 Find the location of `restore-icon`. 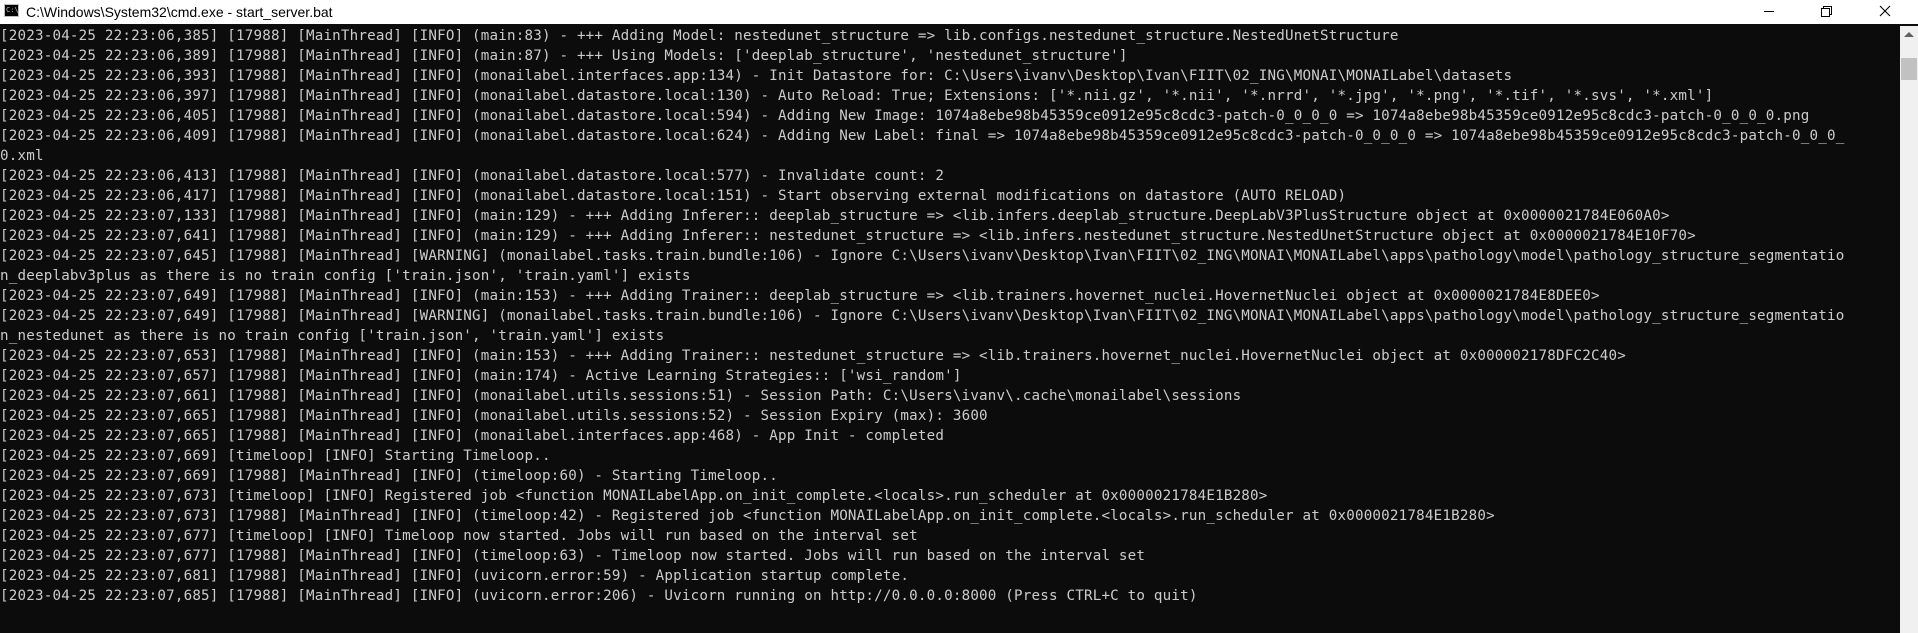

restore-icon is located at coordinates (1826, 11).